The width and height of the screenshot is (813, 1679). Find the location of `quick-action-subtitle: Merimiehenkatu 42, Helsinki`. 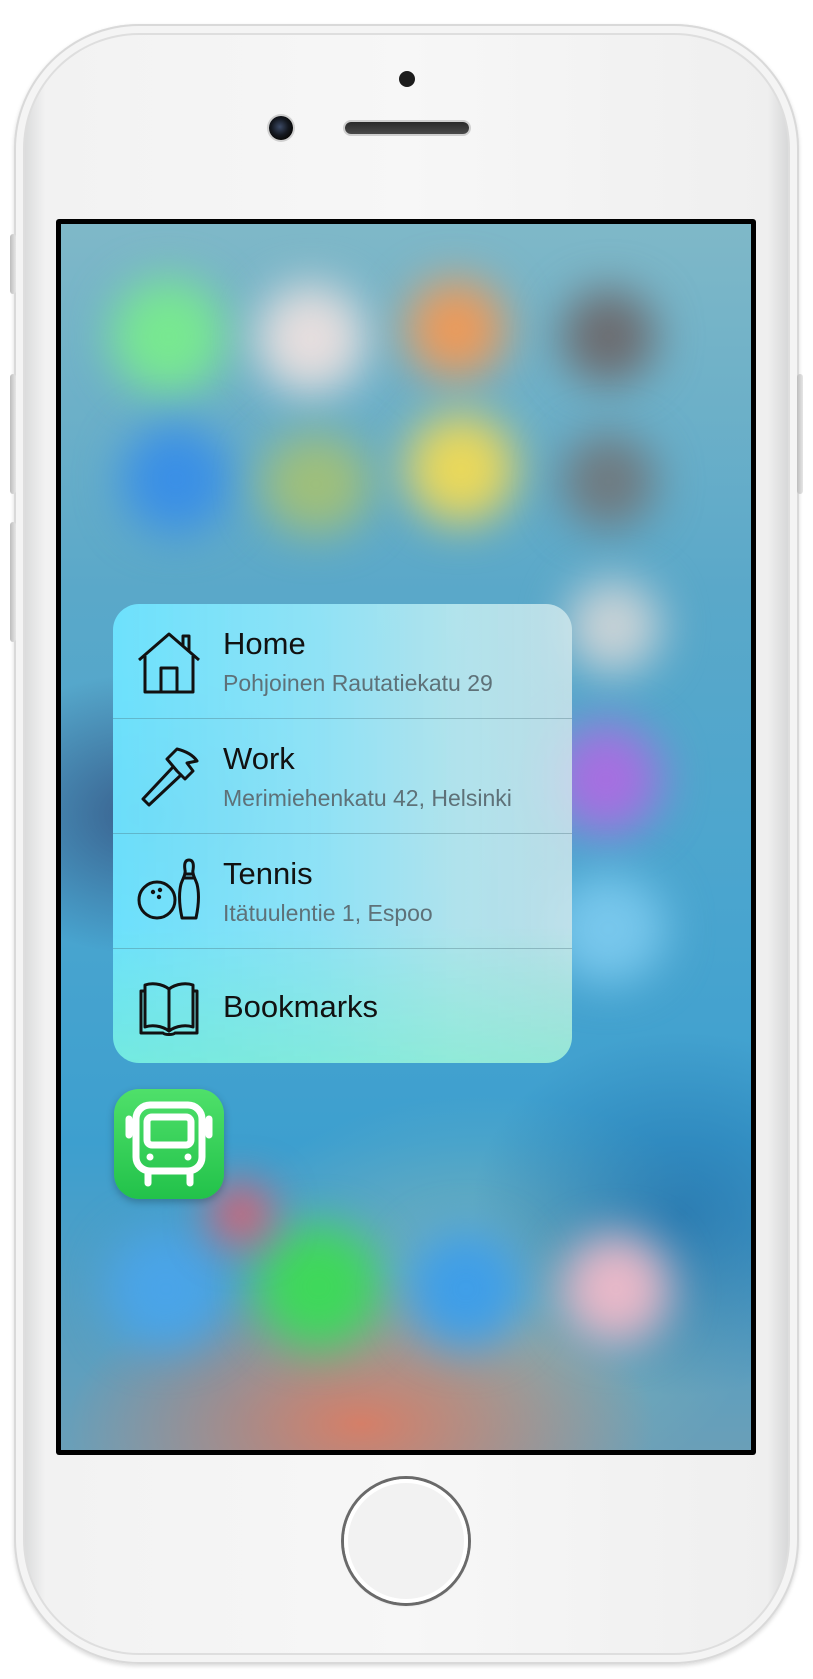

quick-action-subtitle: Merimiehenkatu 42, Helsinki is located at coordinates (367, 798).